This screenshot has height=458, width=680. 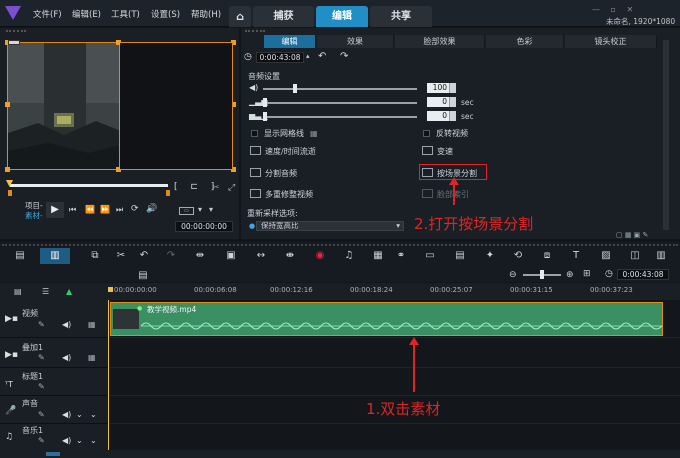 I want to click on chapter-icon: ▤, so click(x=143, y=276).